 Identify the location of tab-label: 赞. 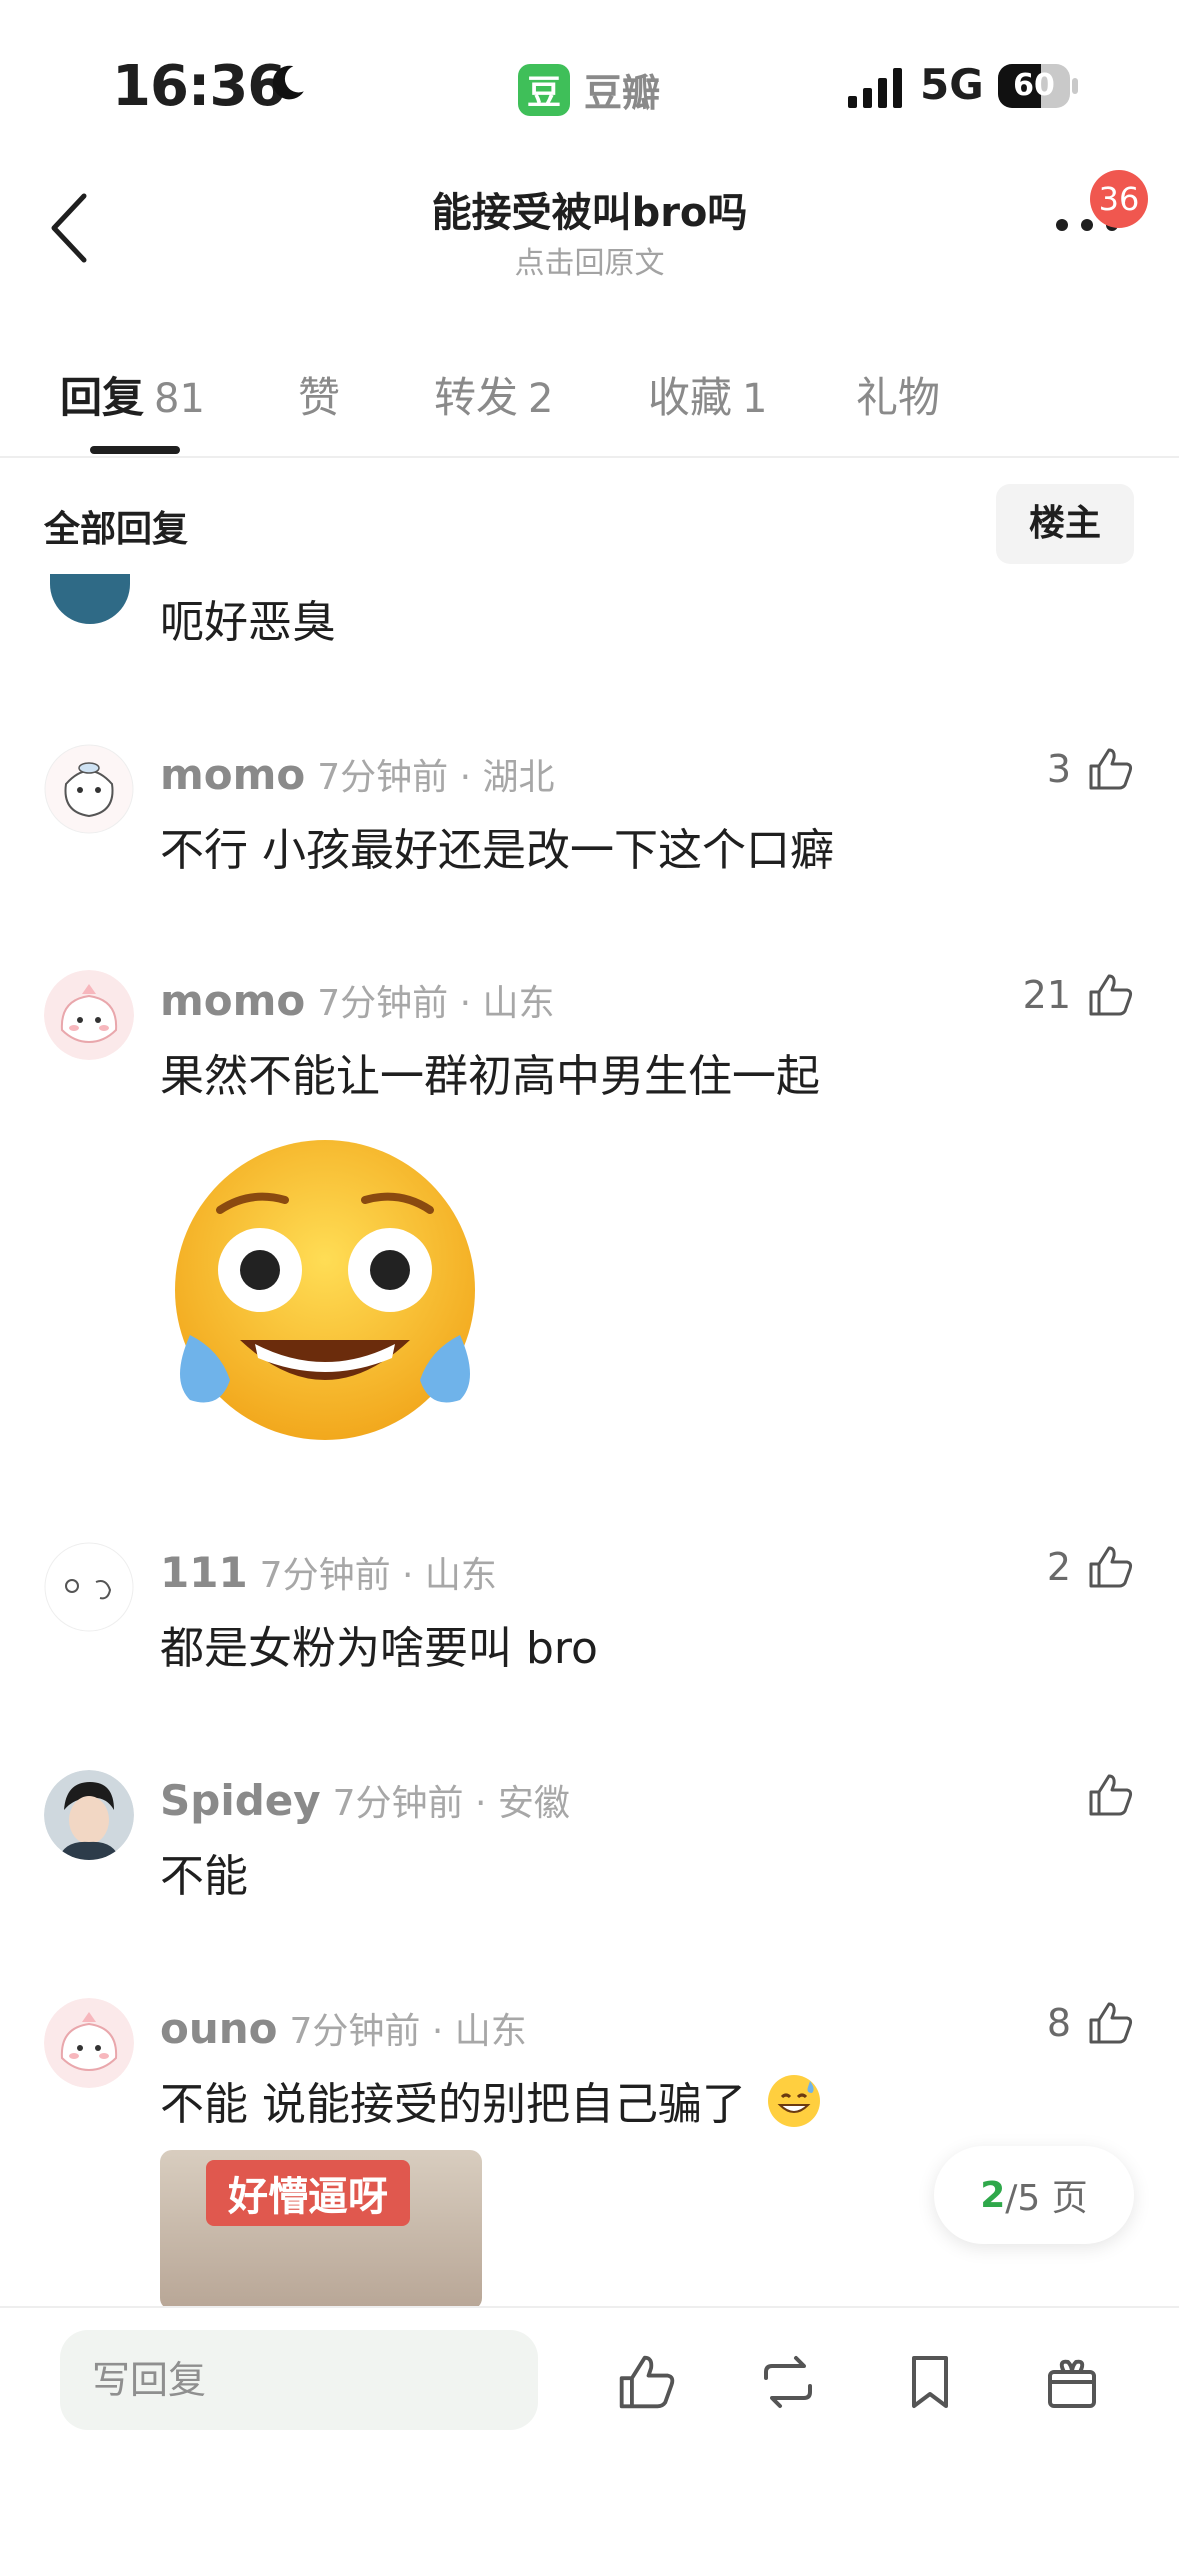
(319, 397).